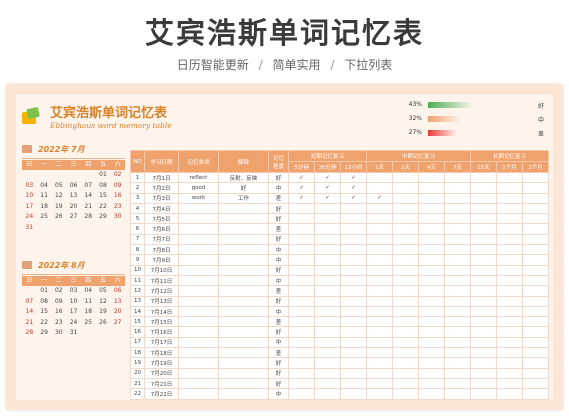 The image size is (569, 418). What do you see at coordinates (198, 188) in the screenshot?
I see `cell-word: good` at bounding box center [198, 188].